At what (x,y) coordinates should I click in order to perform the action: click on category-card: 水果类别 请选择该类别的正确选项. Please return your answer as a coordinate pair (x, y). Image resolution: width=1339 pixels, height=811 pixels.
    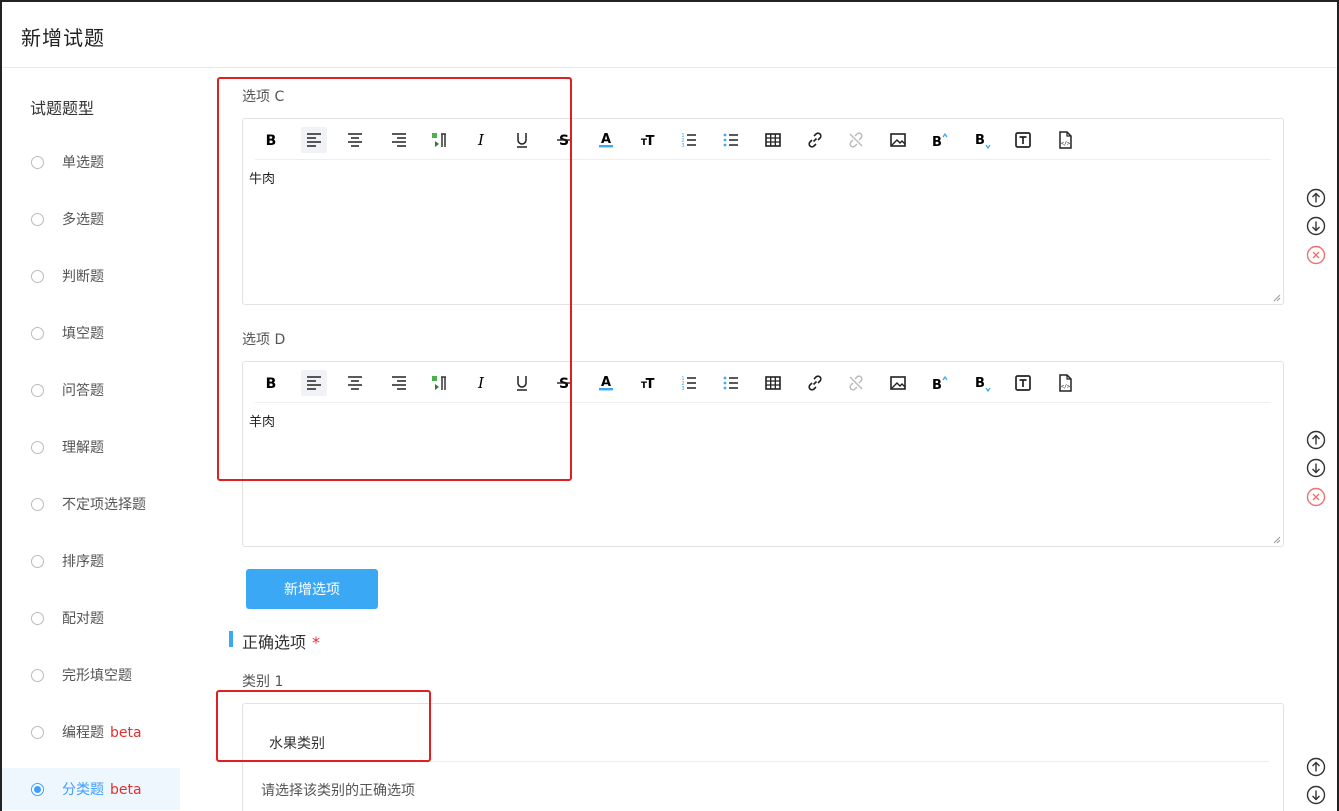
    Looking at the image, I should click on (763, 757).